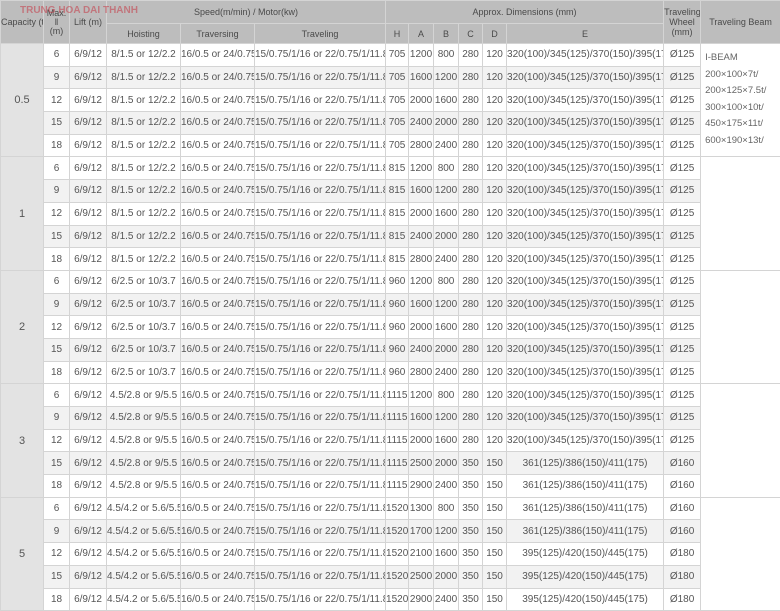 The width and height of the screenshot is (780, 611). Describe the element at coordinates (22, 326) in the screenshot. I see `capacity-cell: 2` at that location.